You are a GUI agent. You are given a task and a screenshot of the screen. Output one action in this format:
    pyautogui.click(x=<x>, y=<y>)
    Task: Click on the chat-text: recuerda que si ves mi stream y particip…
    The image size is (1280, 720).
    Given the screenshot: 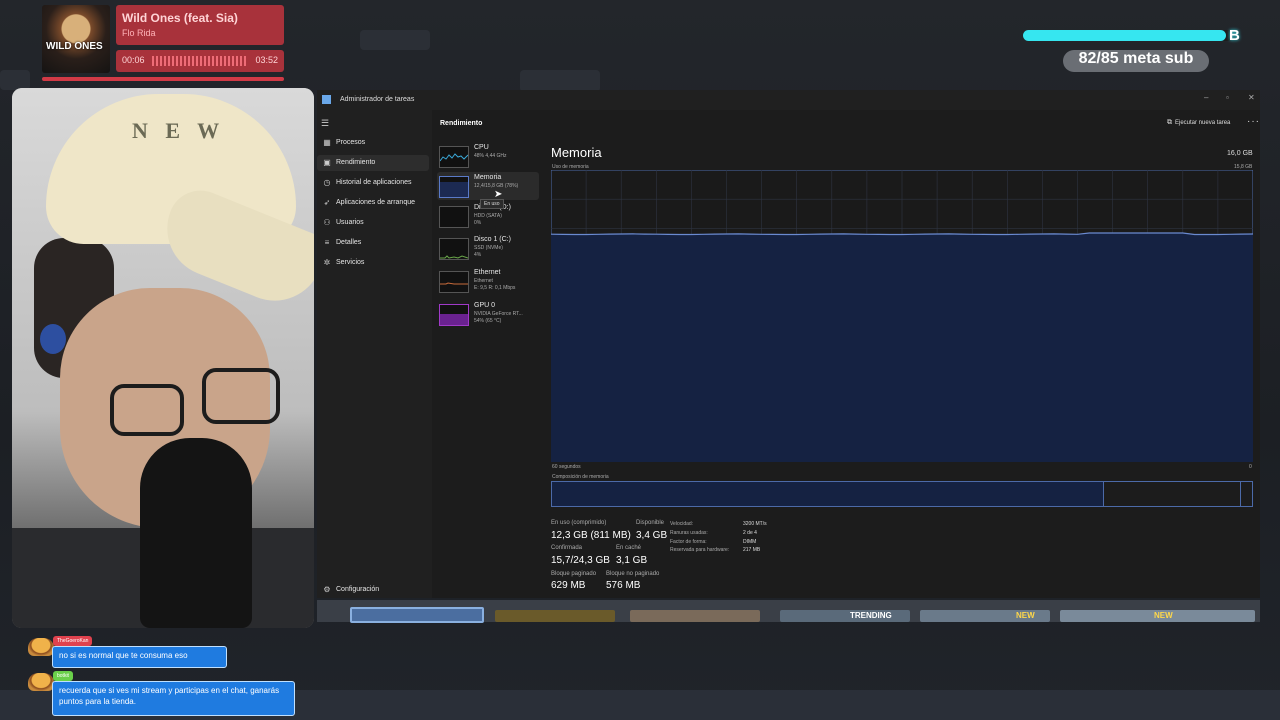 What is the action you would take?
    pyautogui.click(x=173, y=698)
    